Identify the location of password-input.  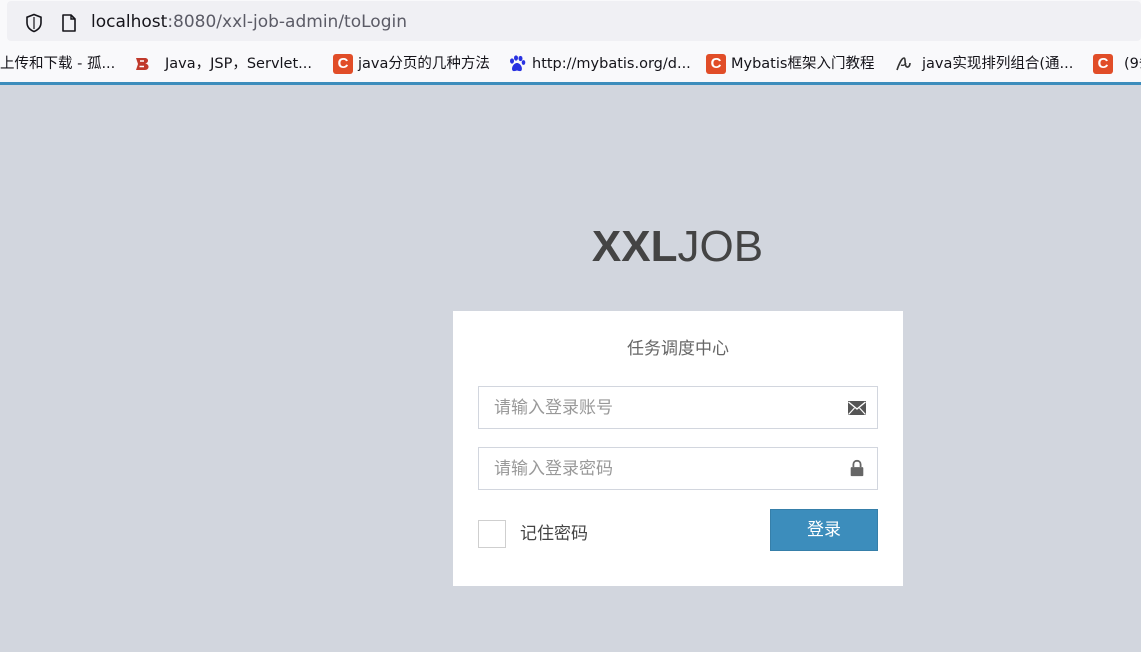
(678, 468).